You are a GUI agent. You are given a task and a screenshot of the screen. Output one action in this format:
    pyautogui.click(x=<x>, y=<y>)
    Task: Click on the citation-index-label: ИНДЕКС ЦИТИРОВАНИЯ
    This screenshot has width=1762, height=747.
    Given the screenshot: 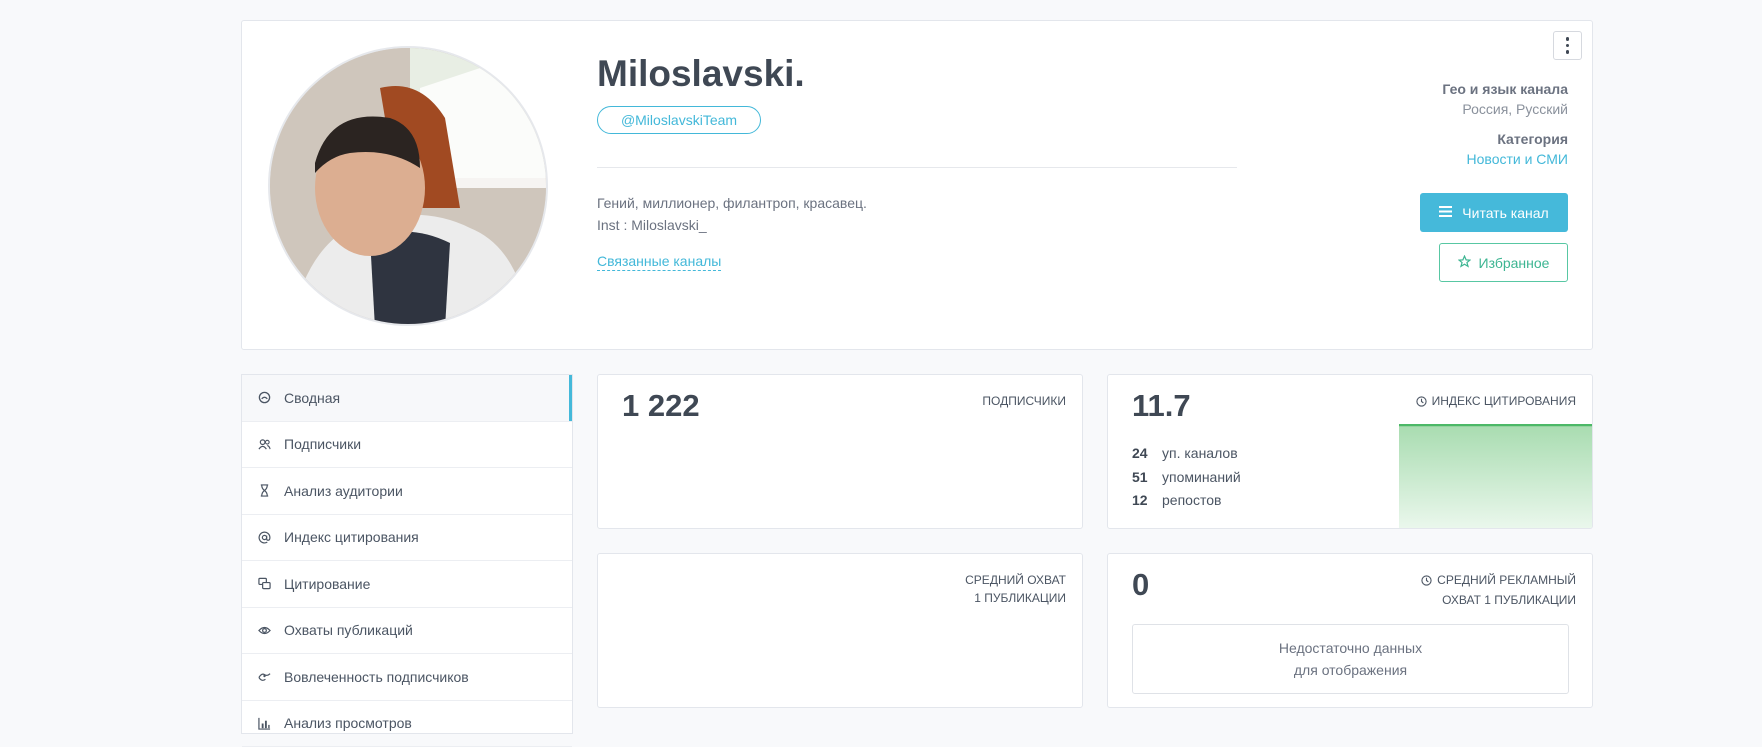 What is the action you would take?
    pyautogui.click(x=1504, y=401)
    